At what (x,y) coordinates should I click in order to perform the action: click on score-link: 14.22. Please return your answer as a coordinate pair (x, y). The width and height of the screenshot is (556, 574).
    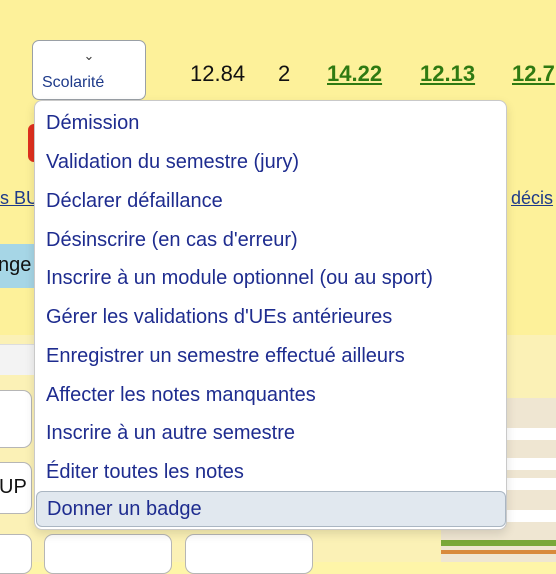
    Looking at the image, I should click on (354, 74).